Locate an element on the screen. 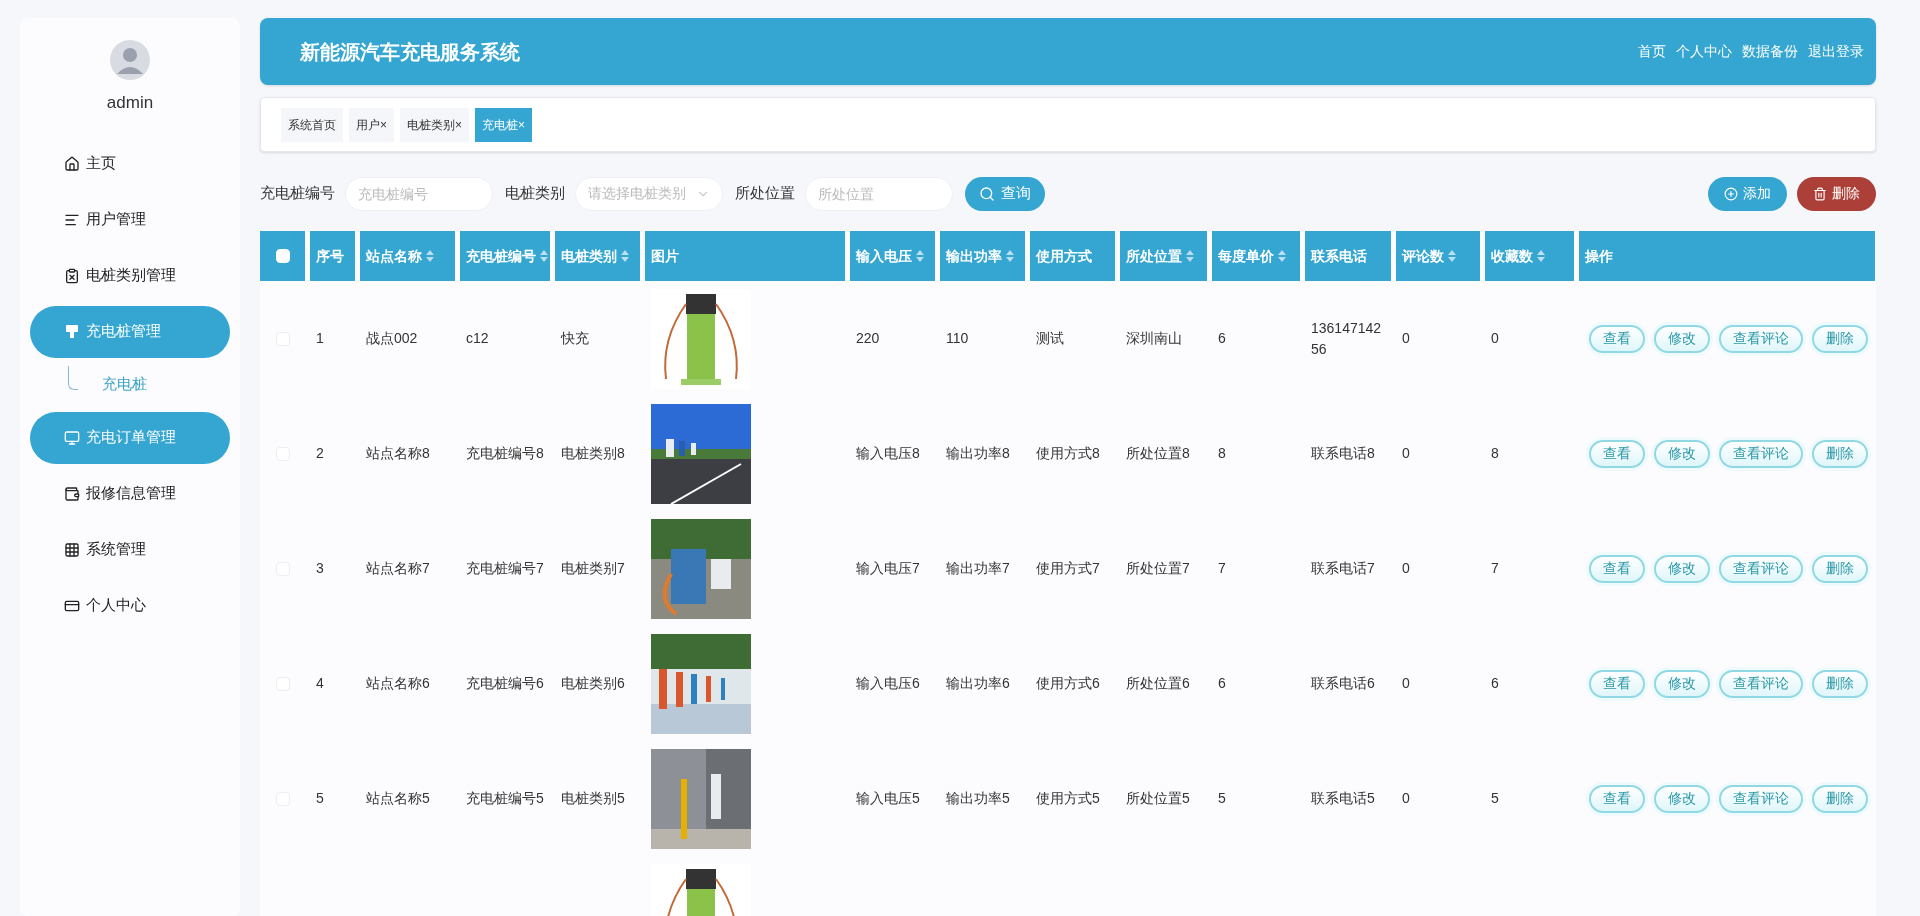 This screenshot has width=1920, height=916. header-link: 首页 is located at coordinates (1652, 52).